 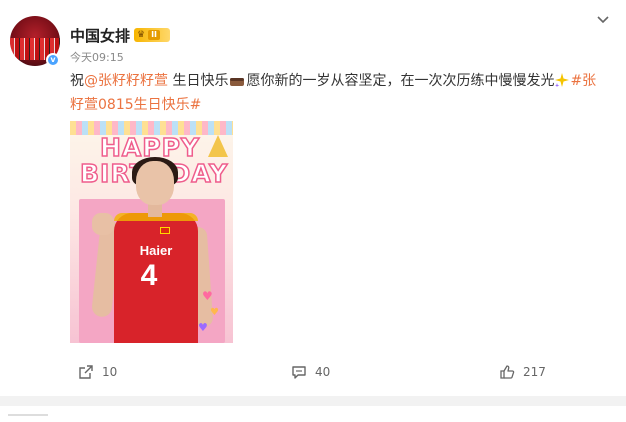 I want to click on jersey-brand: Haier, so click(x=156, y=250).